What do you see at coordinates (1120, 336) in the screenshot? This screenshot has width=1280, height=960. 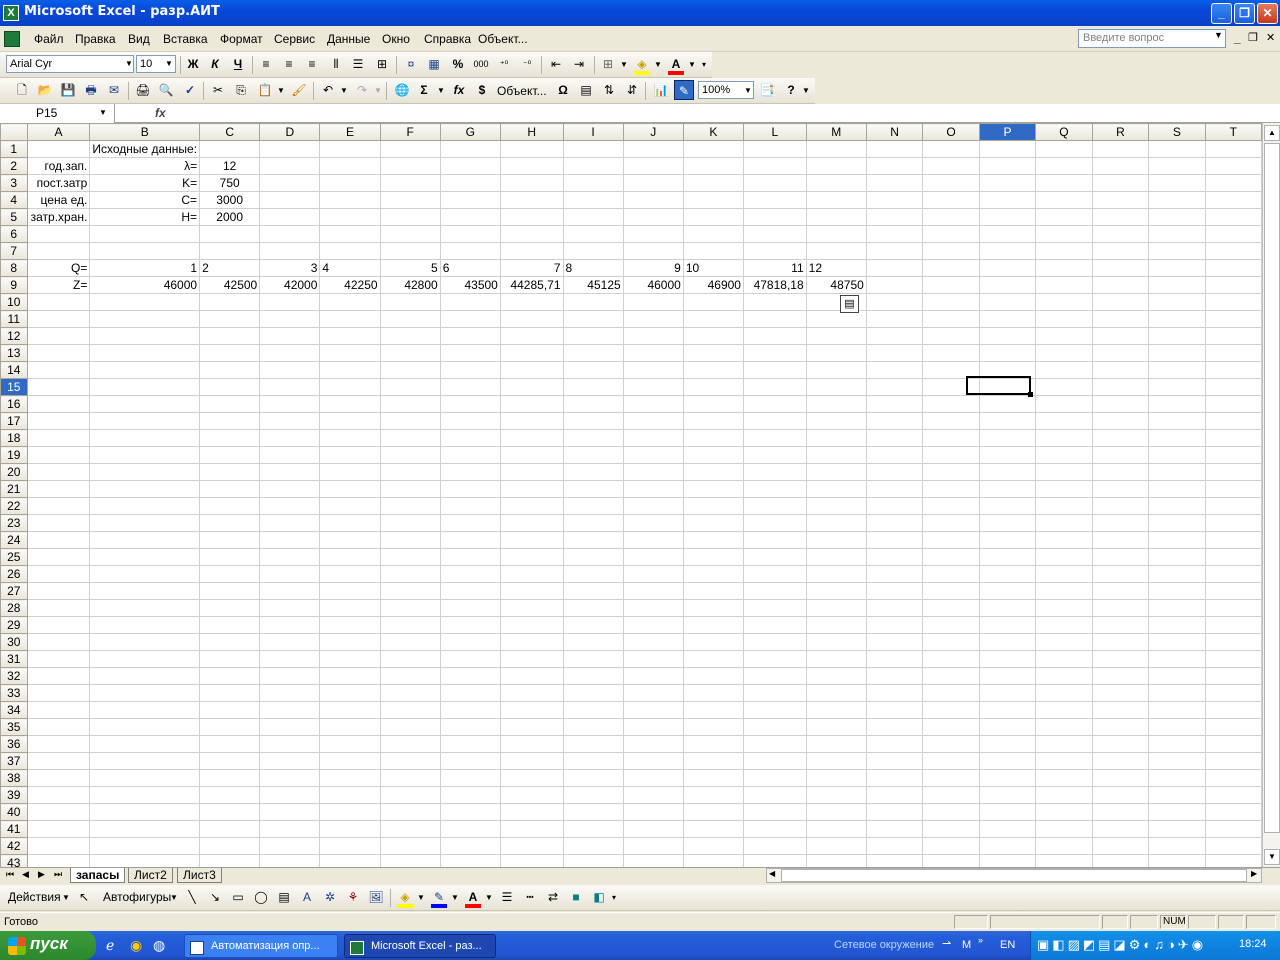 I see `cell-R12` at bounding box center [1120, 336].